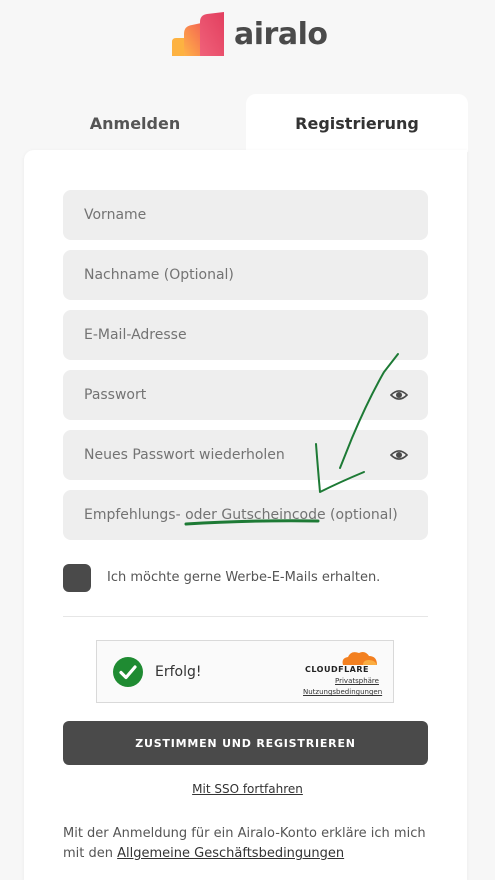  What do you see at coordinates (245, 743) in the screenshot?
I see `register-button: ZUSTIMMEN UND REGISTRIEREN` at bounding box center [245, 743].